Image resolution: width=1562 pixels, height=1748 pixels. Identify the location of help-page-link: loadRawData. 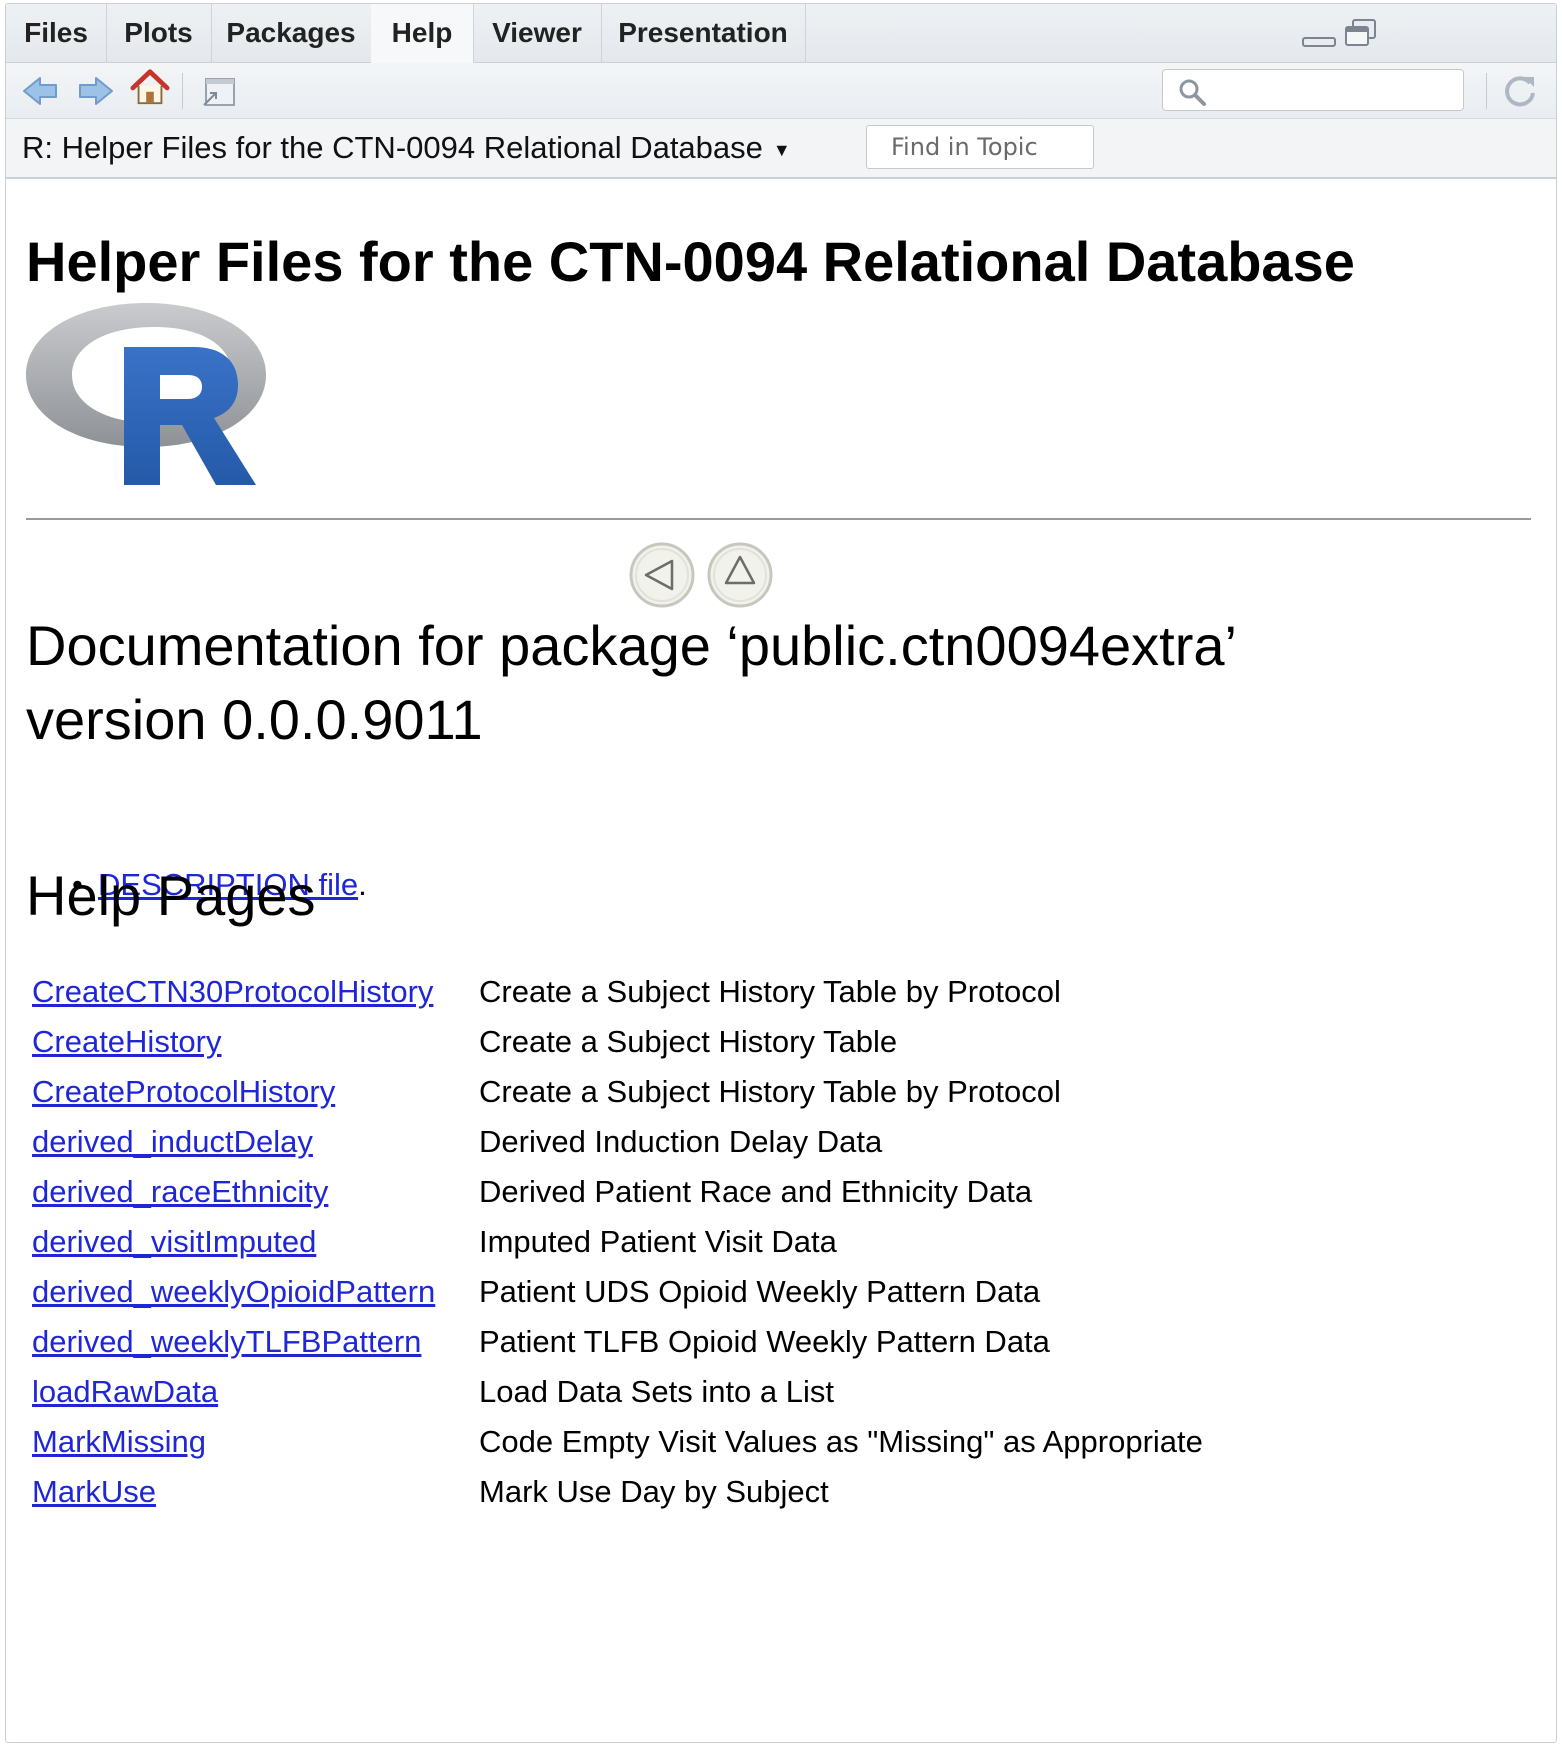
(125, 1392).